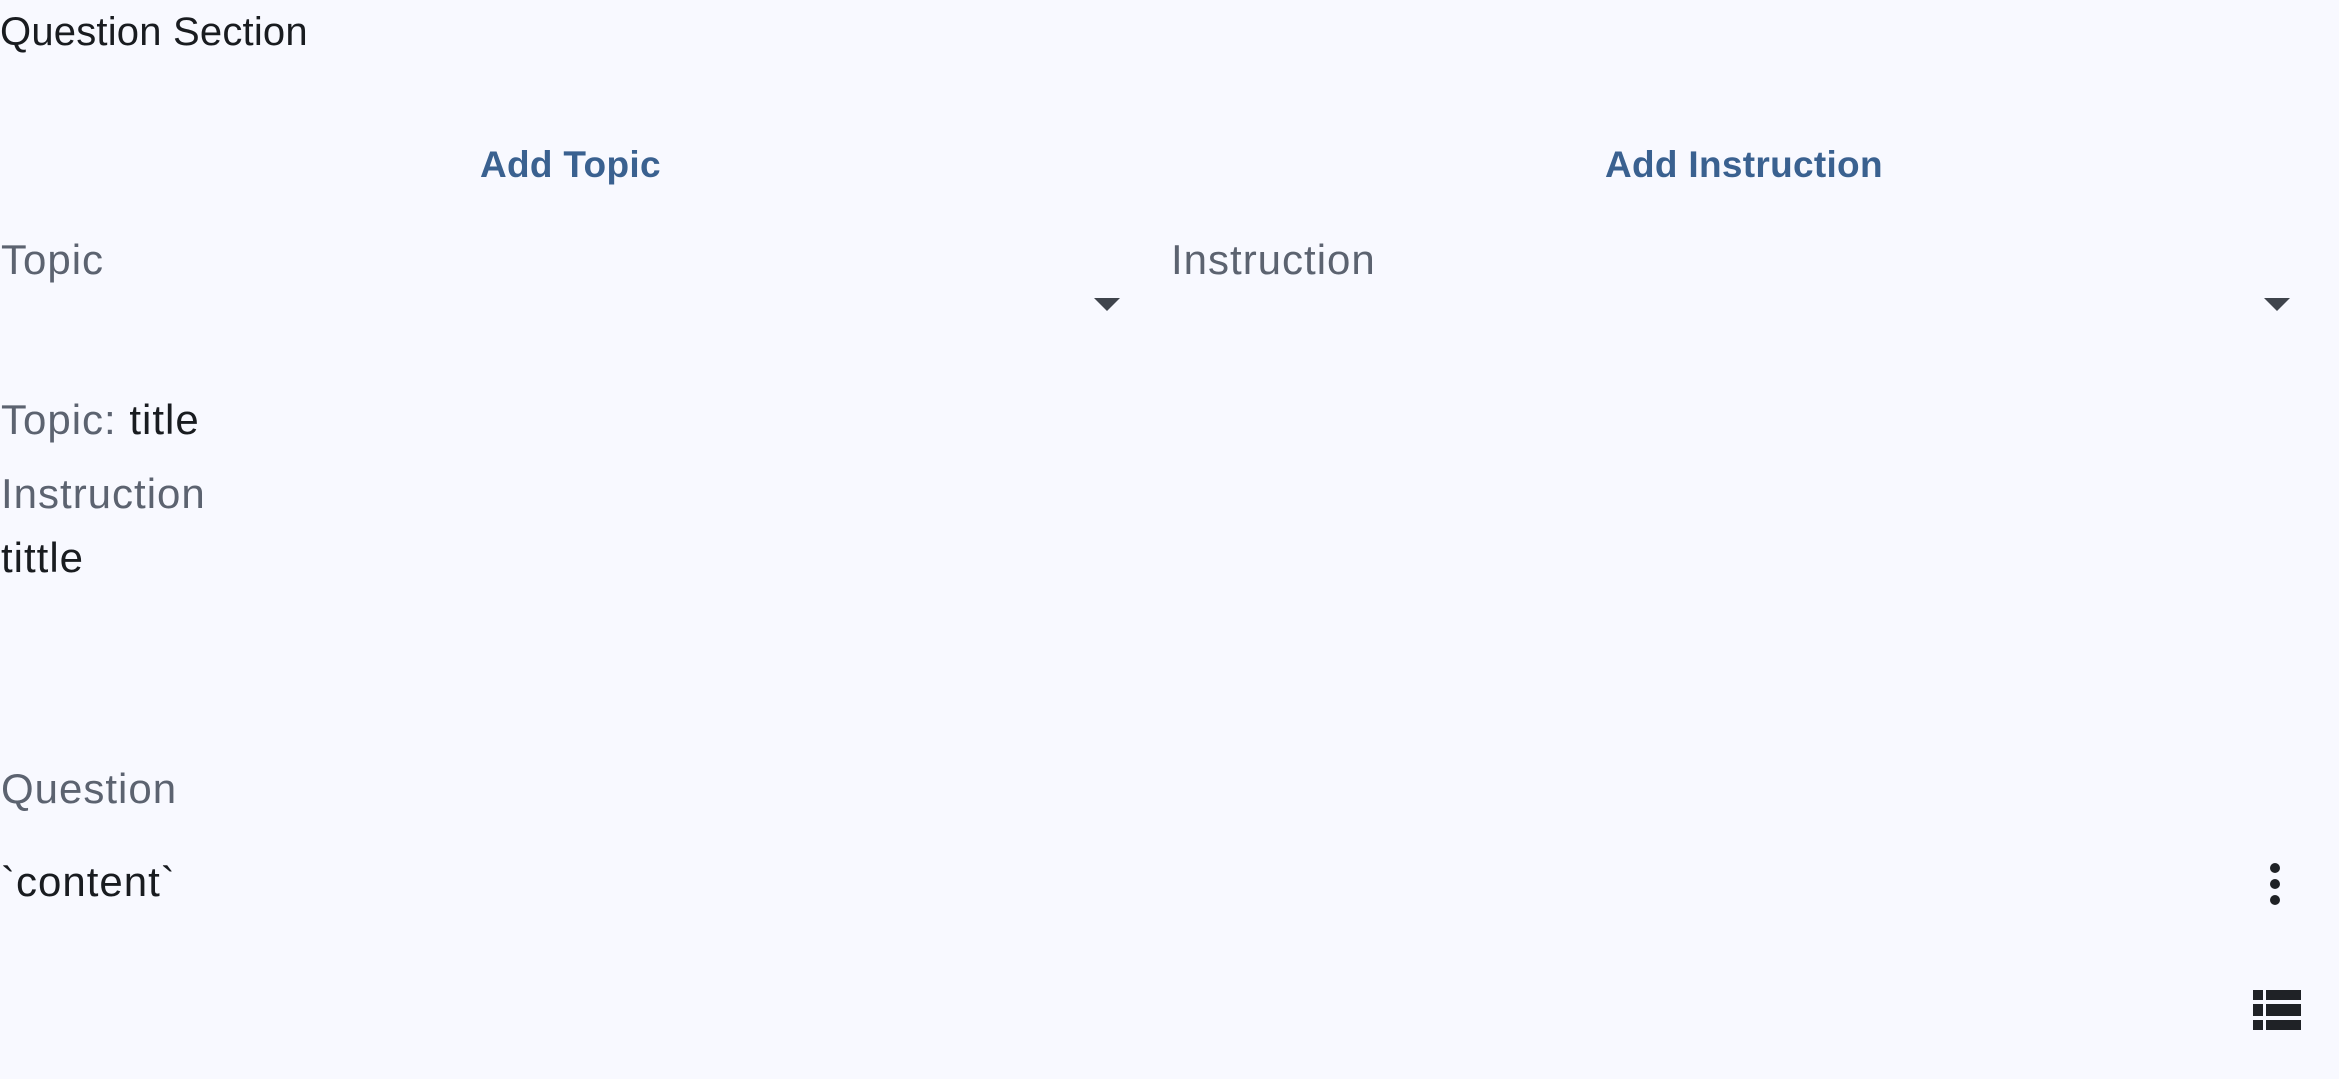  Describe the element at coordinates (154, 32) in the screenshot. I see `section-title: Question Section` at that location.